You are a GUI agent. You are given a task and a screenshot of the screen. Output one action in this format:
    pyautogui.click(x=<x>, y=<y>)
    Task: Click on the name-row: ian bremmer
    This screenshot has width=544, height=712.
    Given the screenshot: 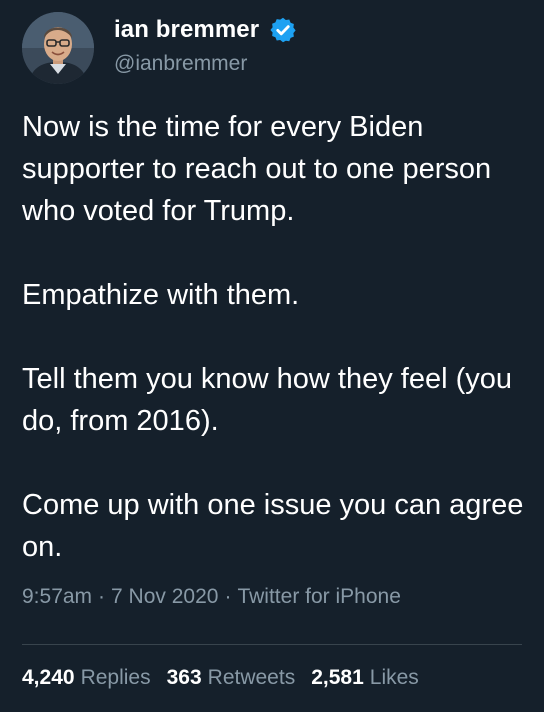 What is the action you would take?
    pyautogui.click(x=205, y=30)
    